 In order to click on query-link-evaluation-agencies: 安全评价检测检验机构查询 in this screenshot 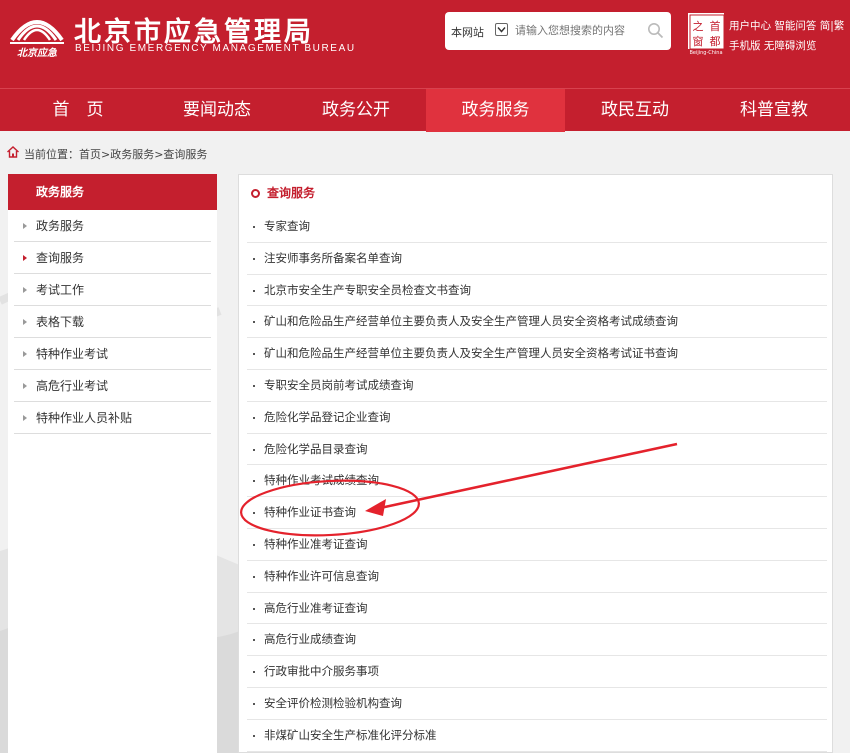, I will do `click(537, 704)`.